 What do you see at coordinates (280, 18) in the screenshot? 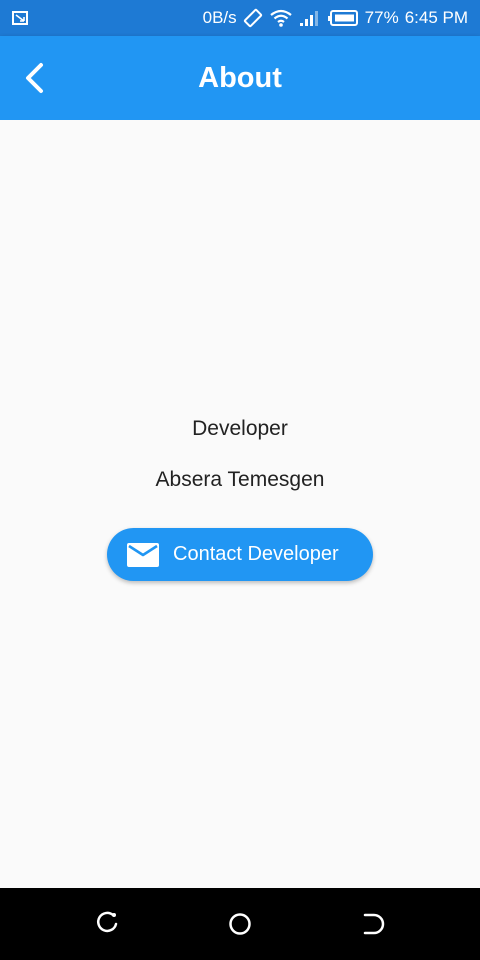
I see `wifi-icon` at bounding box center [280, 18].